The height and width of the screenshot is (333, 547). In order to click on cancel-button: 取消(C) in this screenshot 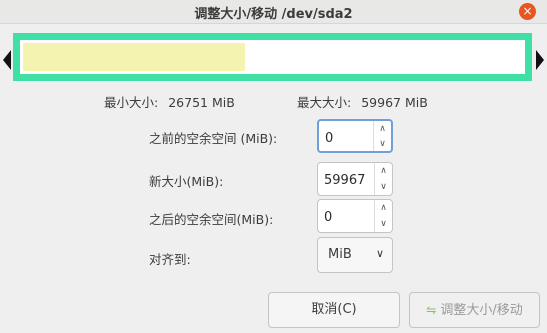, I will do `click(334, 310)`.